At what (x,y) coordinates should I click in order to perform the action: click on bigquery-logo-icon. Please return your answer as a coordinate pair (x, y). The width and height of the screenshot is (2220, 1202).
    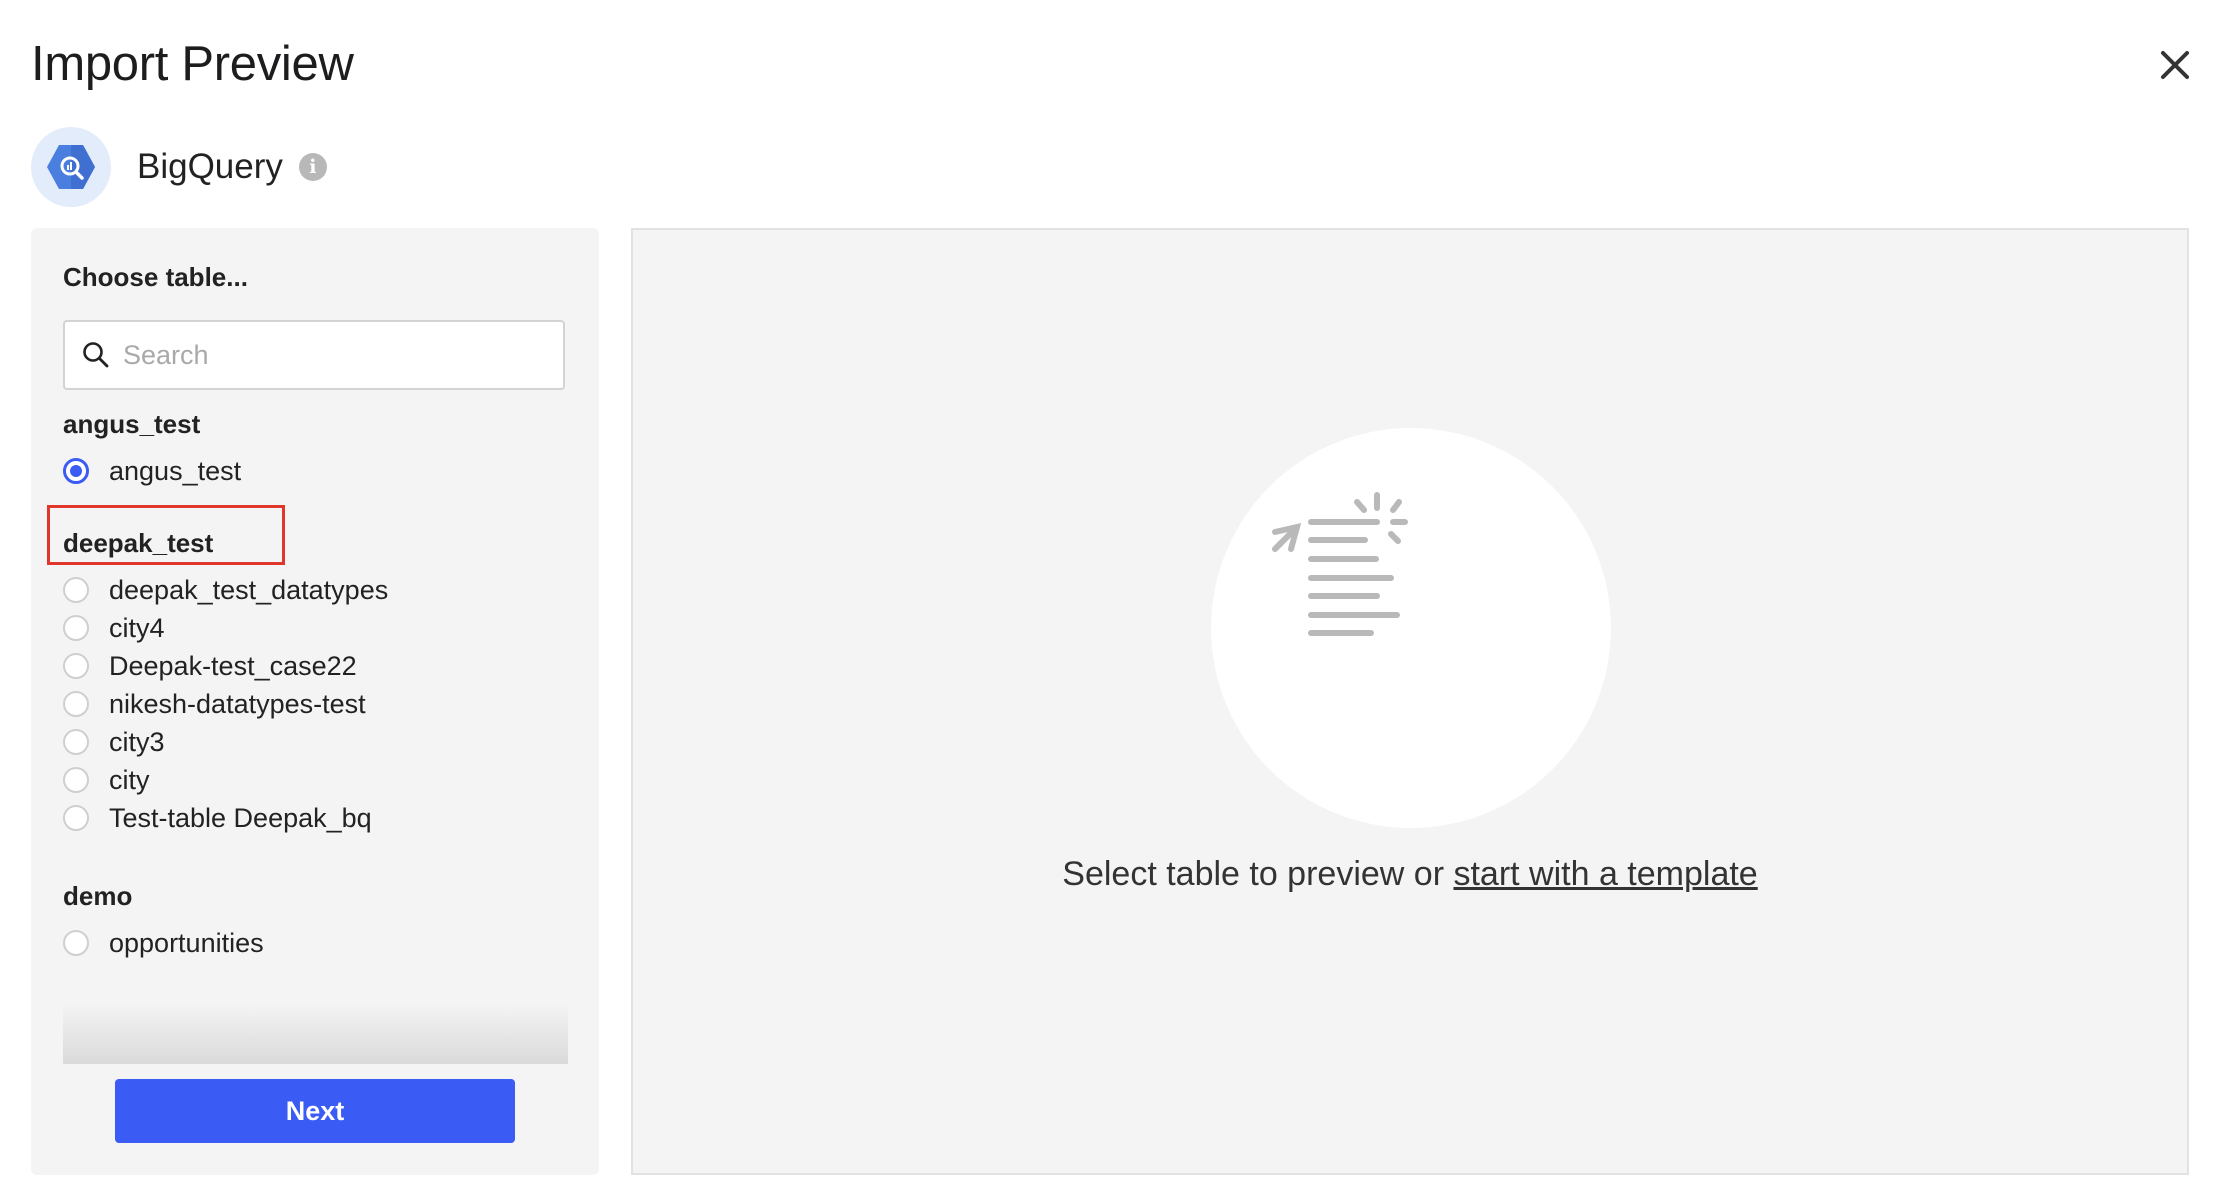
    Looking at the image, I should click on (71, 167).